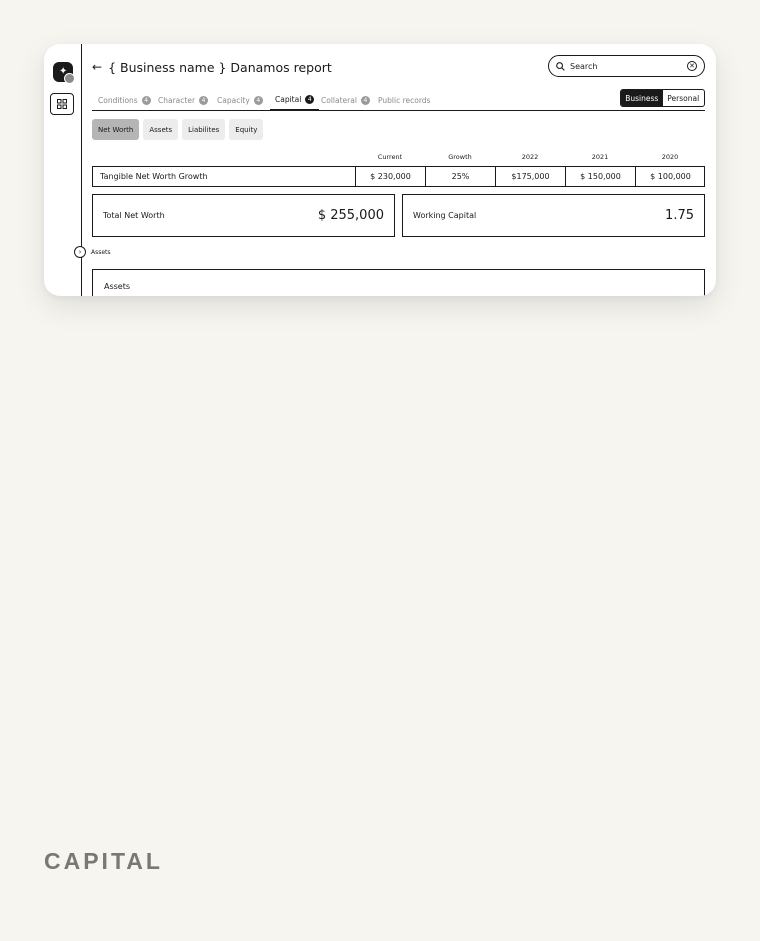  Describe the element at coordinates (670, 157) in the screenshot. I see `column-header: 2020` at that location.